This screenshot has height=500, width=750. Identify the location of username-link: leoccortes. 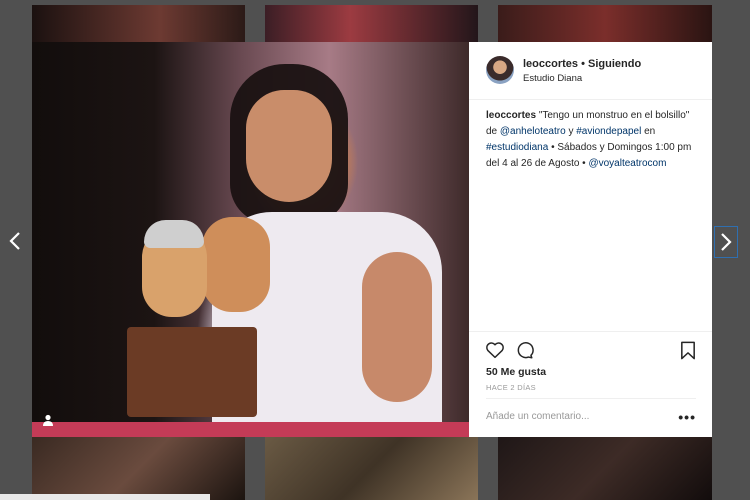
(550, 64).